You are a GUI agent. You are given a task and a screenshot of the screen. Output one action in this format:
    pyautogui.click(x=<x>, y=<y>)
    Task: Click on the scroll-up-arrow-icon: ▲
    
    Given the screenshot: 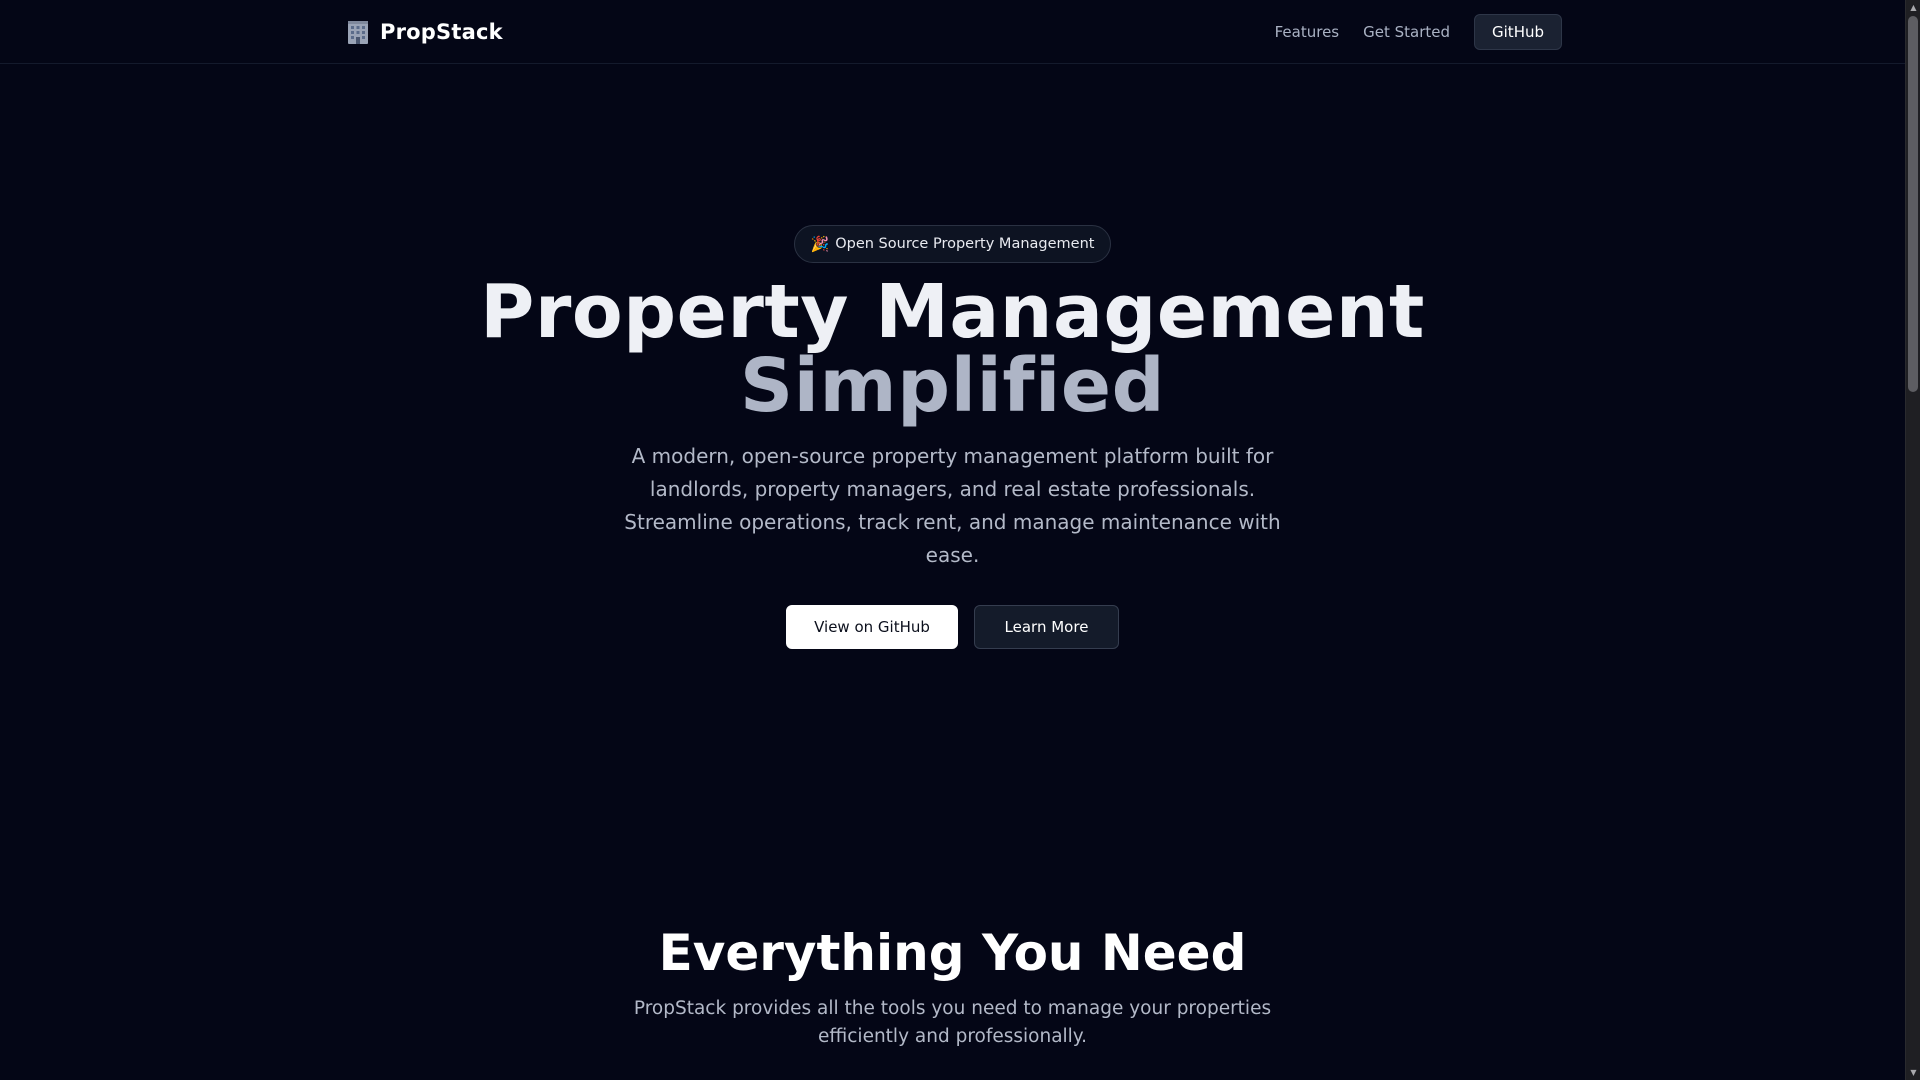 What is the action you would take?
    pyautogui.click(x=1913, y=7)
    